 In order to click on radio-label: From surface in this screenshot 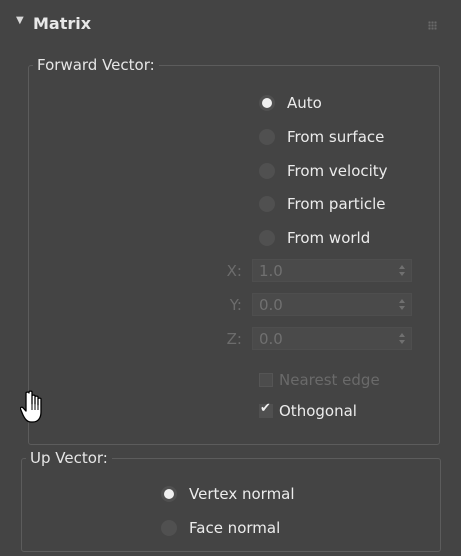, I will do `click(336, 137)`.